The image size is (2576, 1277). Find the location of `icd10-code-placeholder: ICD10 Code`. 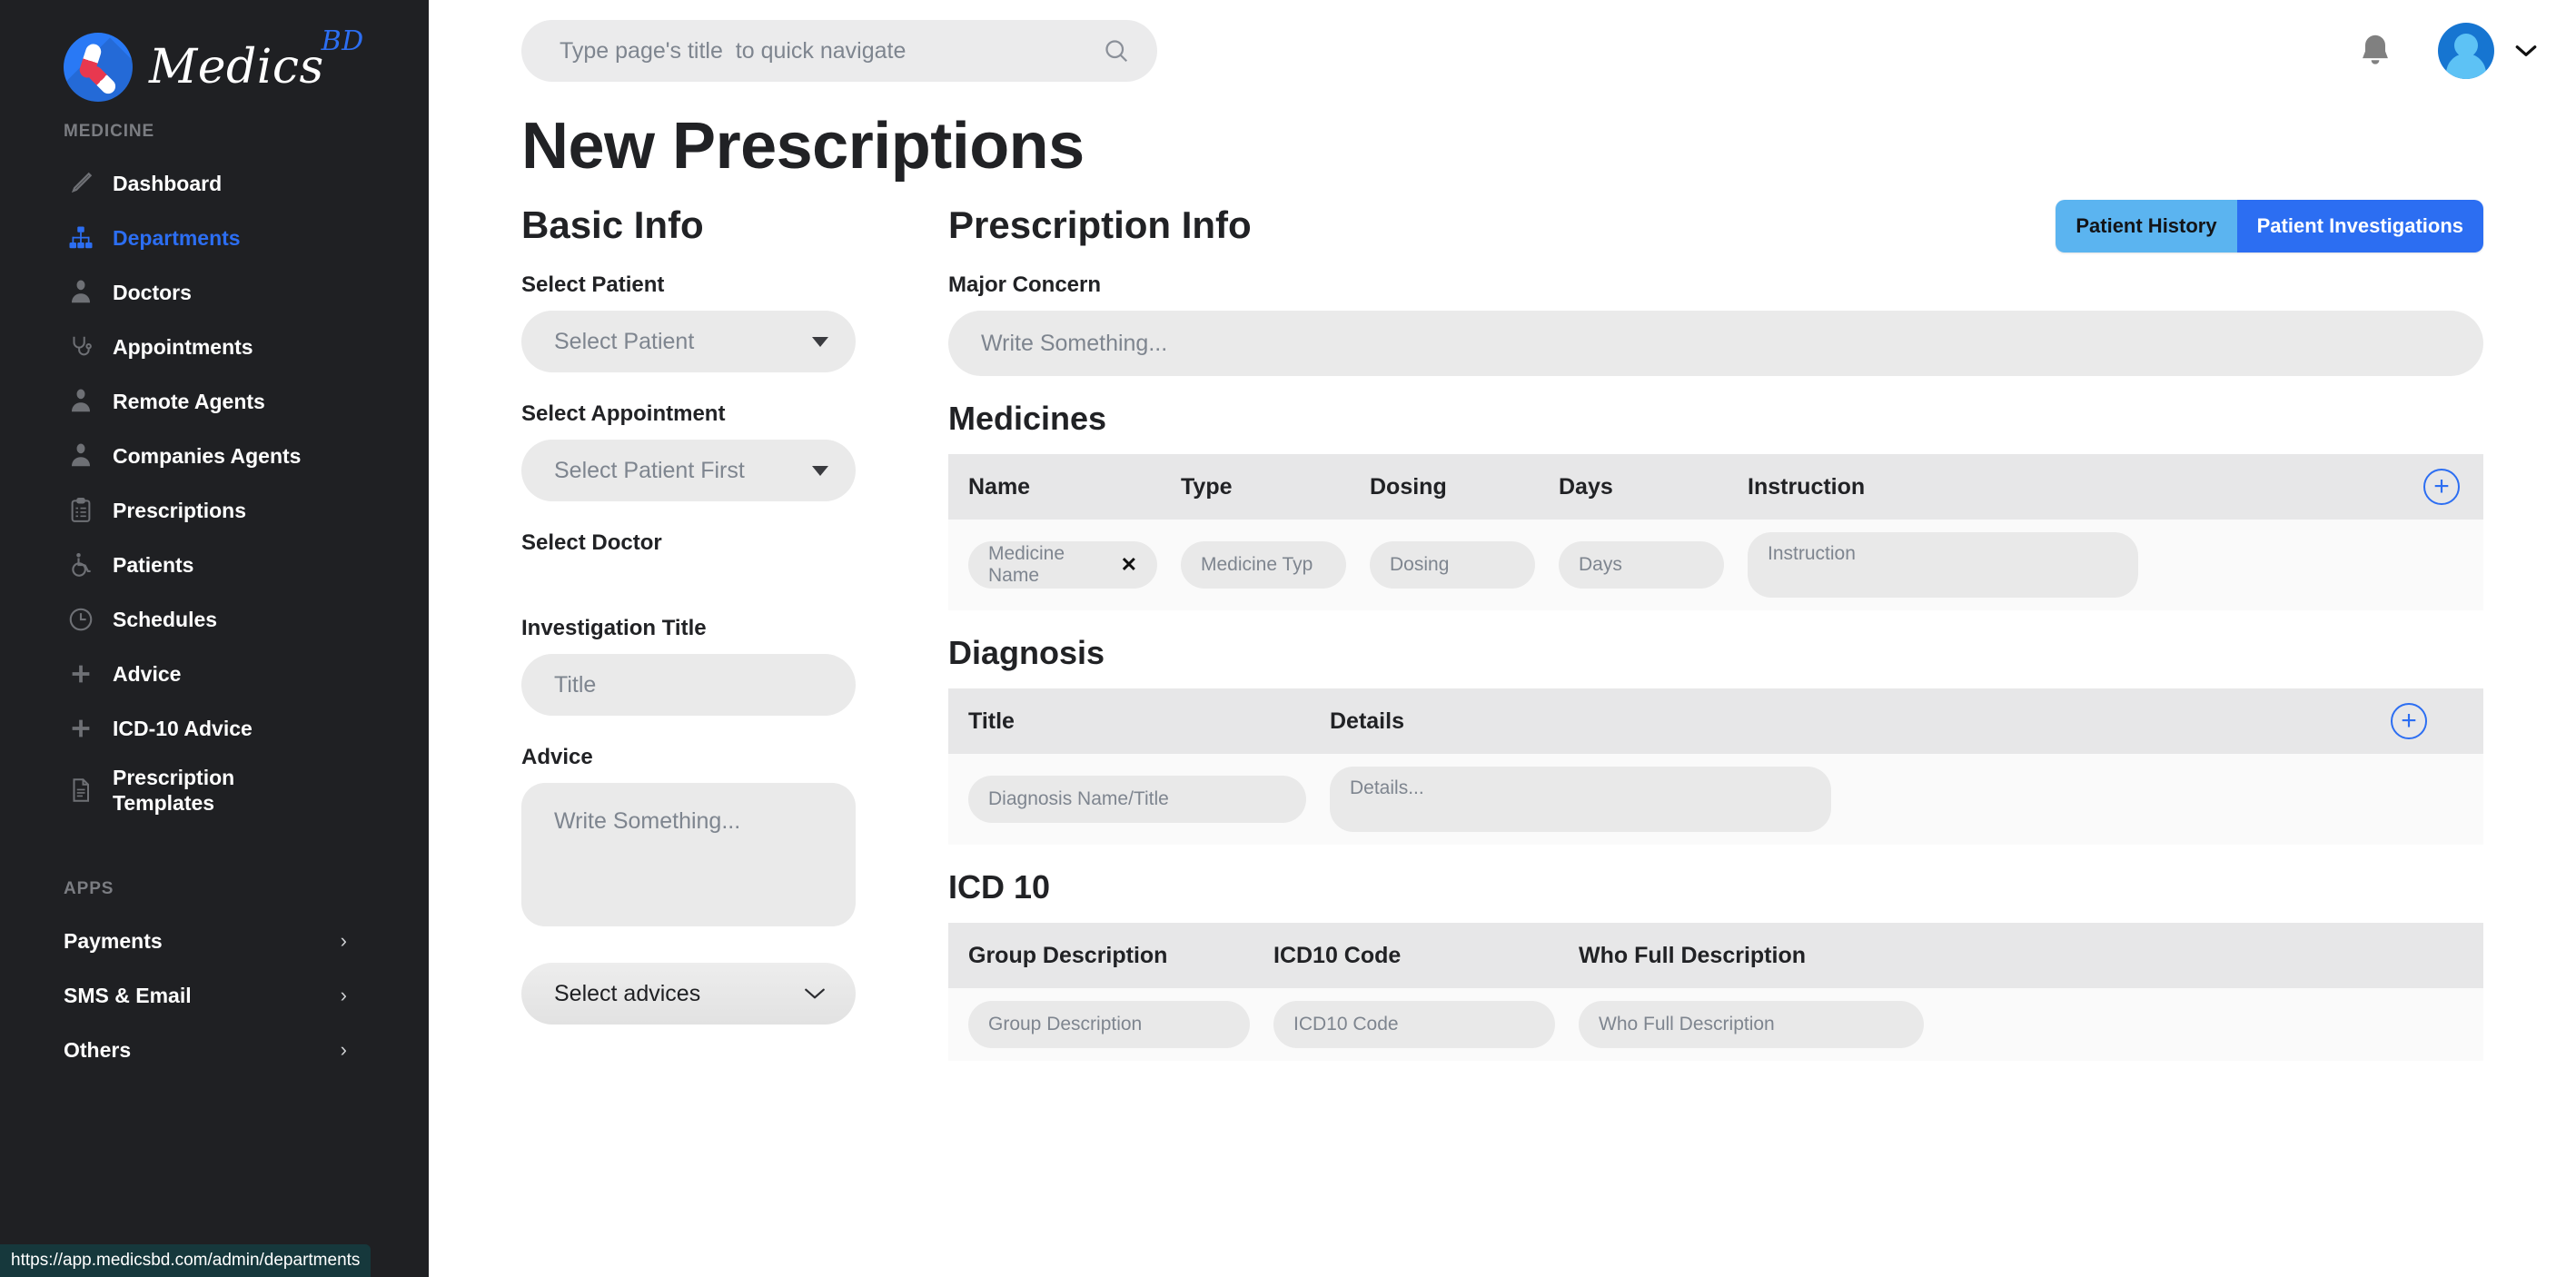

icd10-code-placeholder: ICD10 Code is located at coordinates (1346, 1024).